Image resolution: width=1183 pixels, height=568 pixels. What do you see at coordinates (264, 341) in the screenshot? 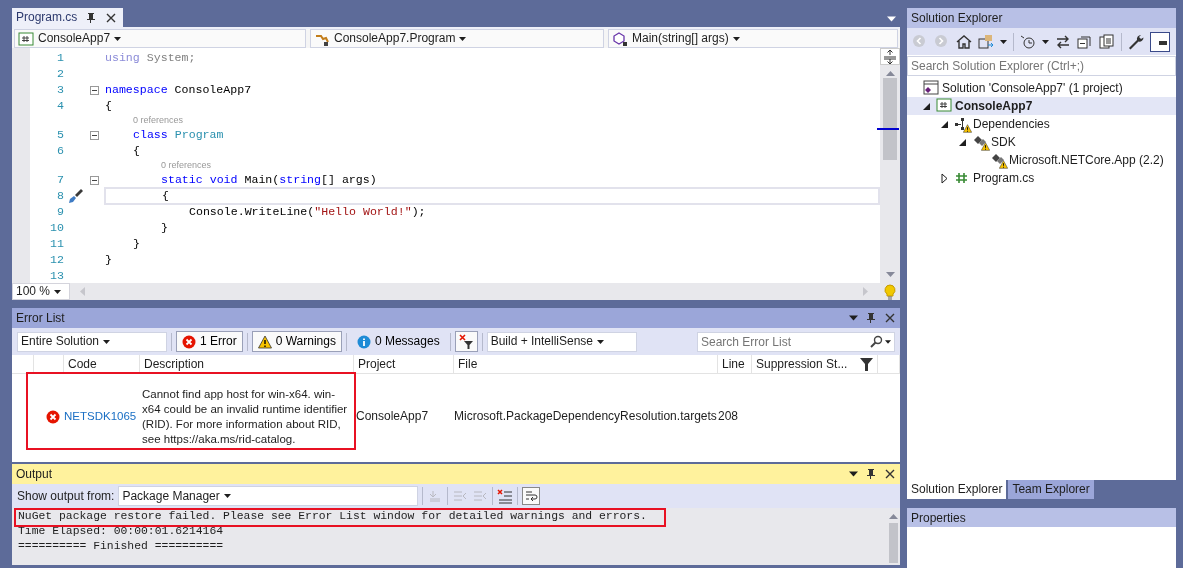
I see `warning-icon` at bounding box center [264, 341].